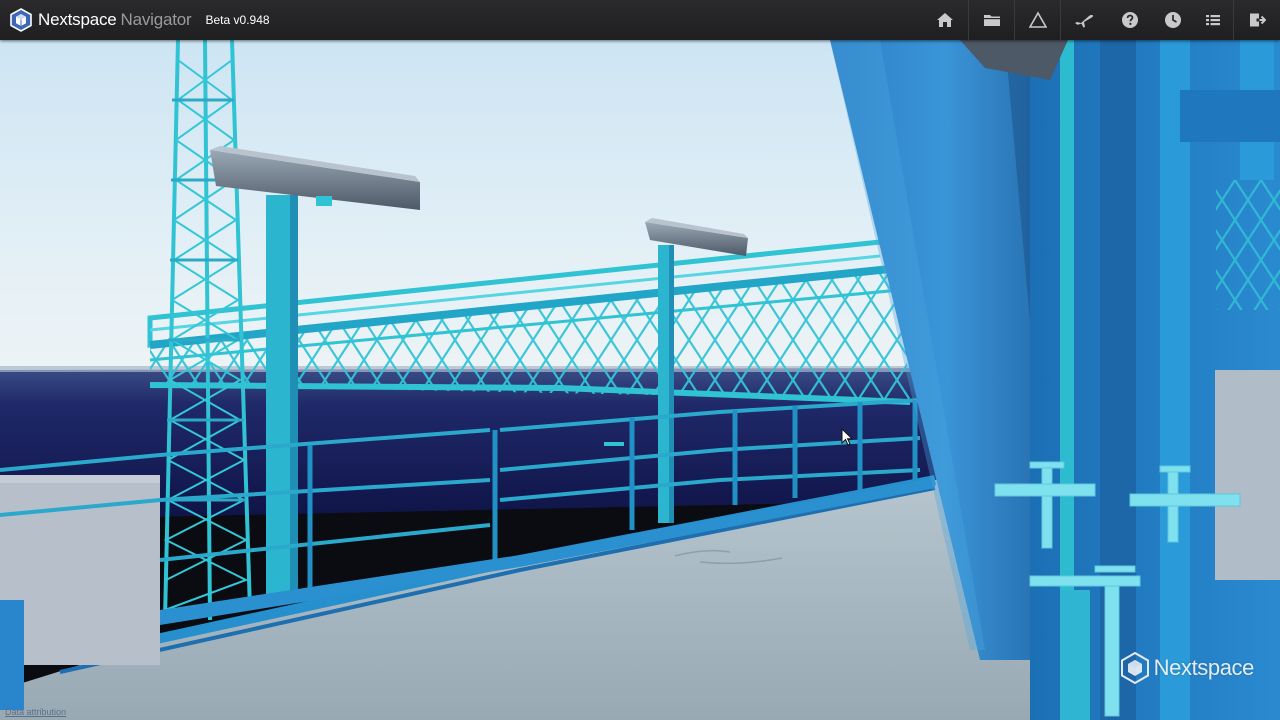 The height and width of the screenshot is (720, 1280). Describe the element at coordinates (77, 19) in the screenshot. I see `brand-name: Nextspace` at that location.